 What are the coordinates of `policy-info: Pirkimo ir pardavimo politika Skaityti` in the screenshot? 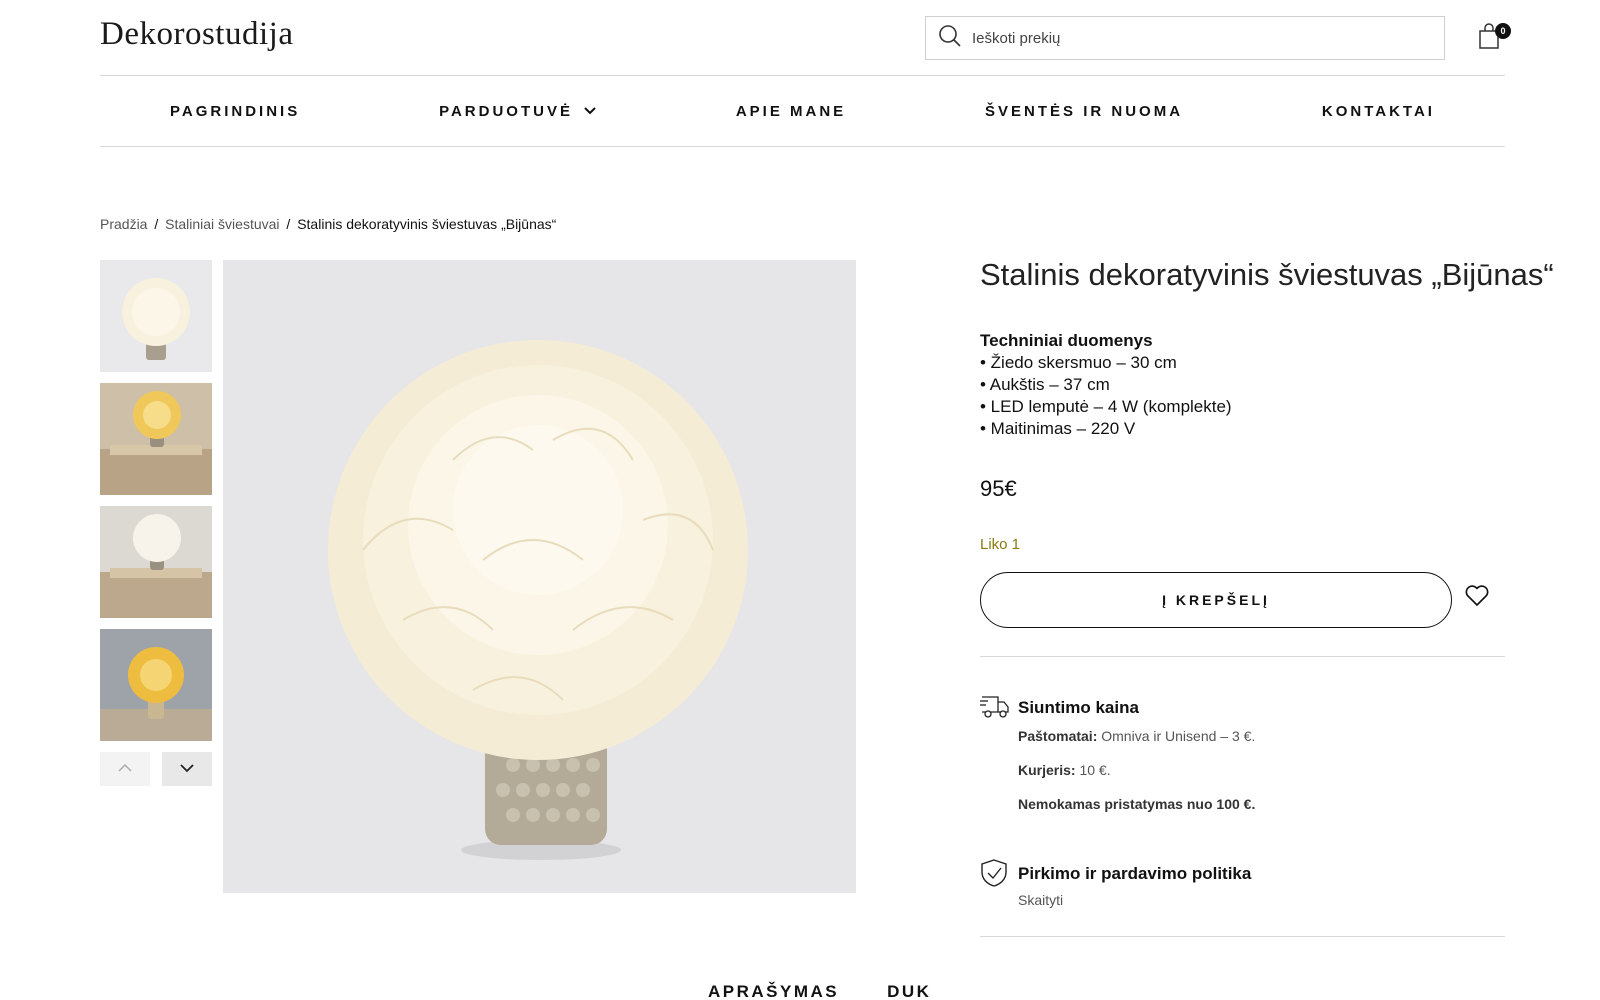 It's located at (1242, 888).